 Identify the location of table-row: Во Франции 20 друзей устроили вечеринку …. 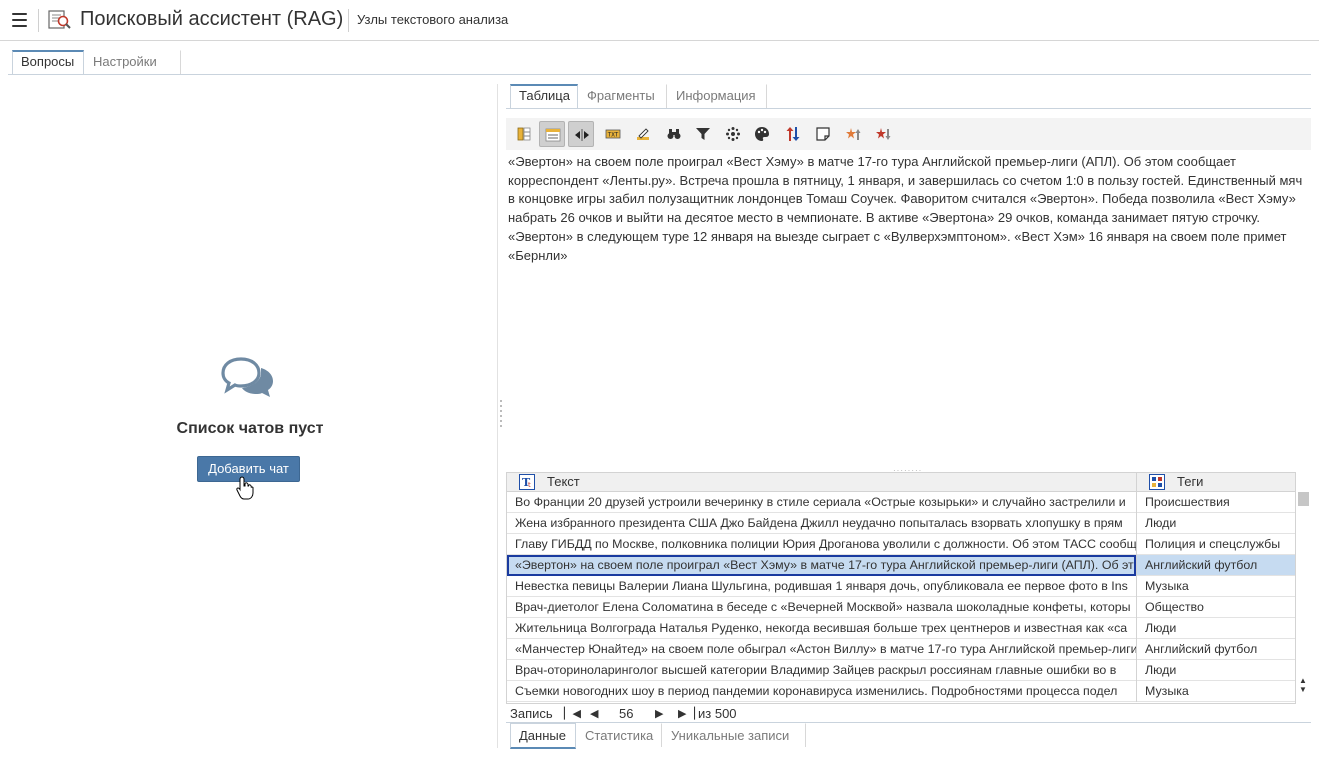
(901, 502).